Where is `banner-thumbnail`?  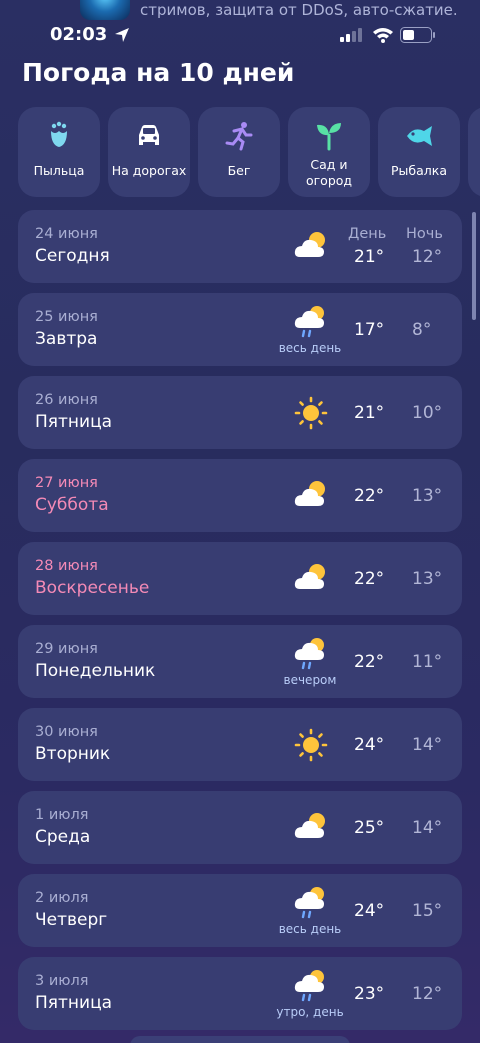 banner-thumbnail is located at coordinates (105, 10).